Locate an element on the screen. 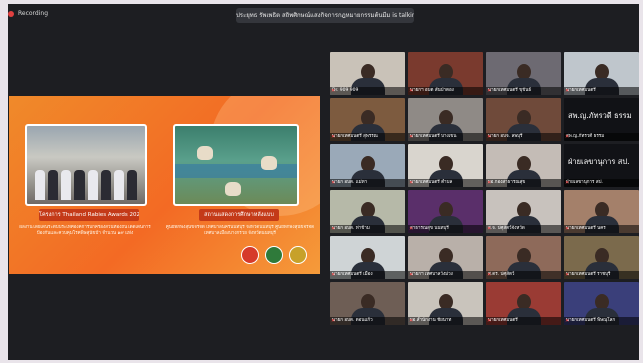 The width and height of the screenshot is (643, 363). participant-name-label: นายกฯ อบต สันป่าตอง is located at coordinates (445, 91).